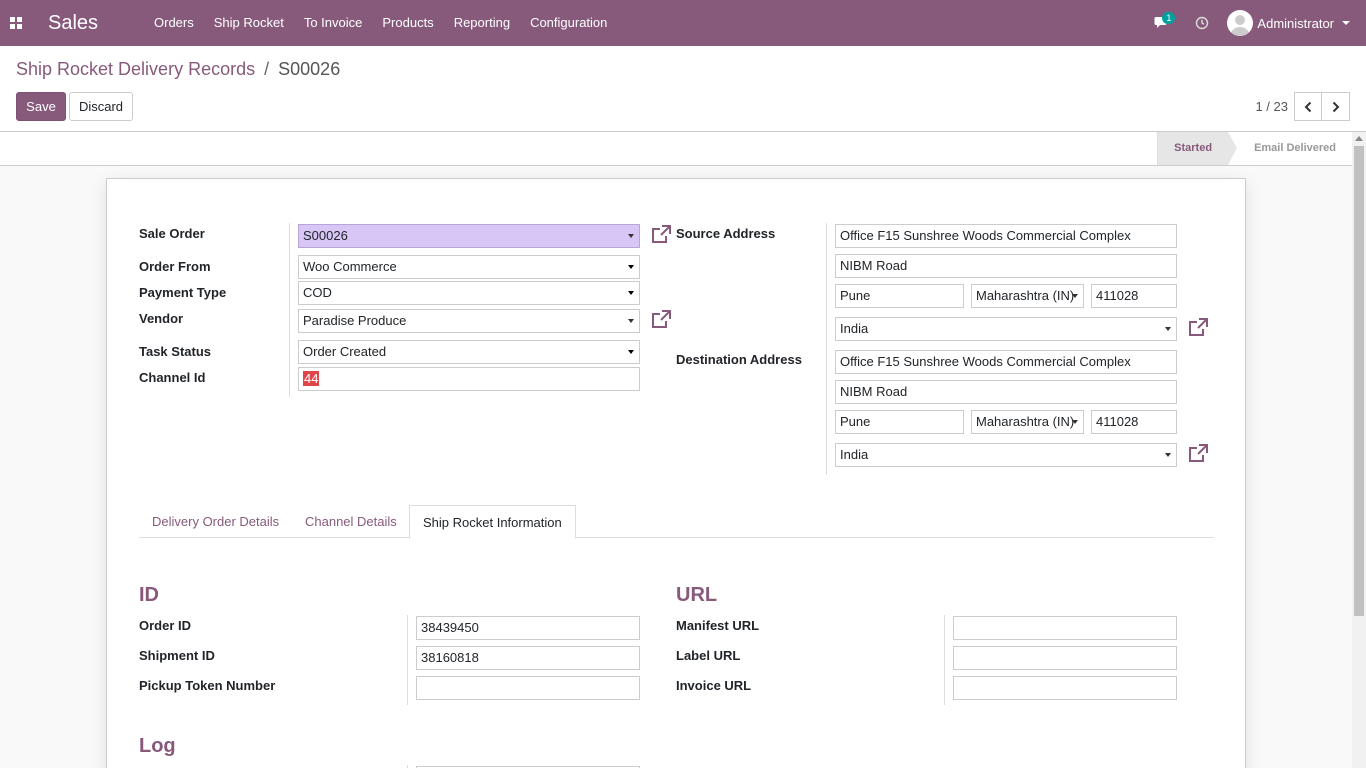 The image size is (1366, 768). What do you see at coordinates (351, 521) in the screenshot?
I see `tab-channel-details: Channel Details` at bounding box center [351, 521].